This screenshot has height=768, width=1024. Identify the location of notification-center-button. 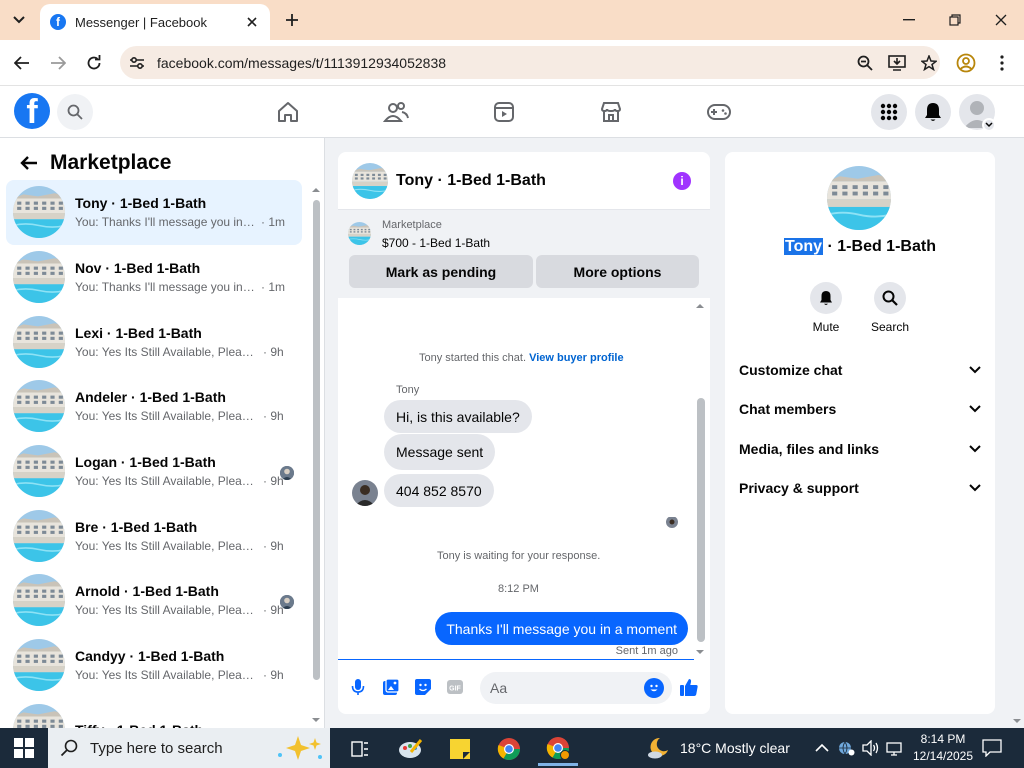
(992, 748).